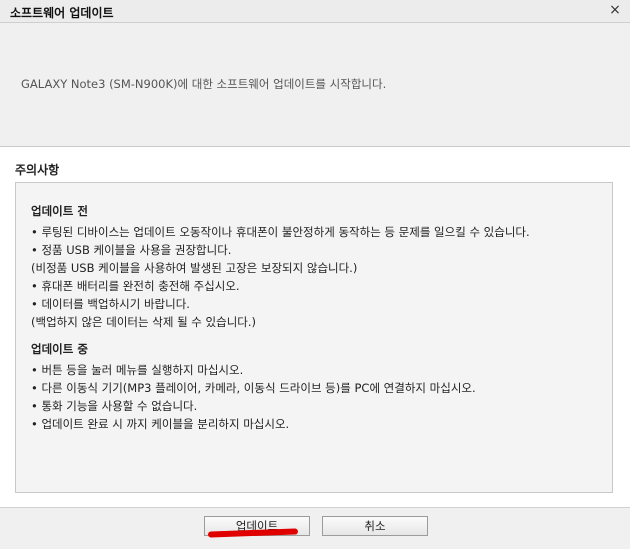 The height and width of the screenshot is (549, 630). I want to click on notice-line: • 통화 기능을 사용할 수 없습니다., so click(114, 406).